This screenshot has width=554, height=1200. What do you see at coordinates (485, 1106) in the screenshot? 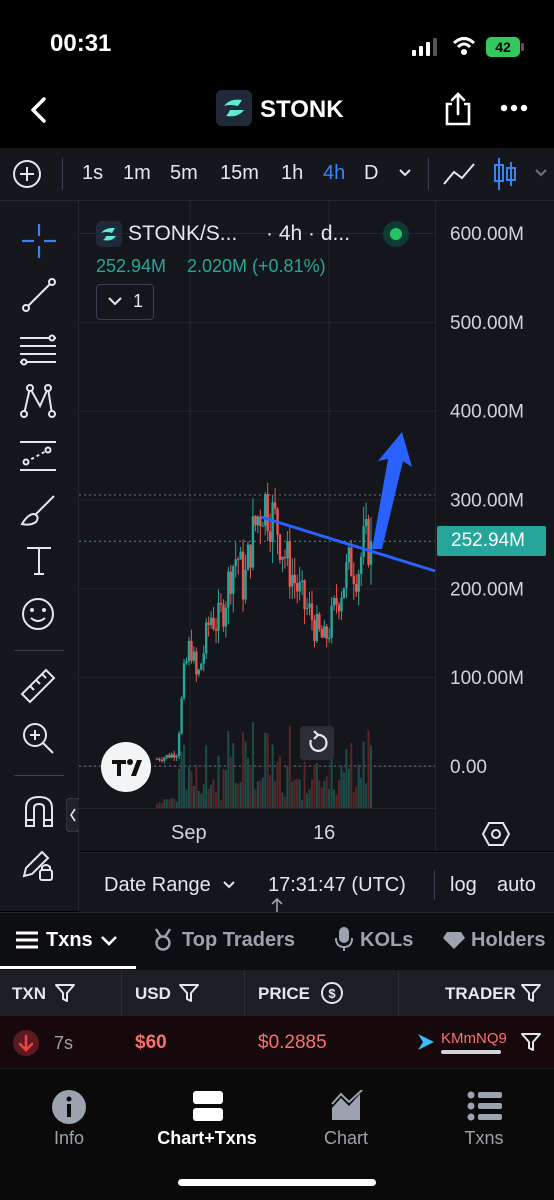
I see `txns-list-icon` at bounding box center [485, 1106].